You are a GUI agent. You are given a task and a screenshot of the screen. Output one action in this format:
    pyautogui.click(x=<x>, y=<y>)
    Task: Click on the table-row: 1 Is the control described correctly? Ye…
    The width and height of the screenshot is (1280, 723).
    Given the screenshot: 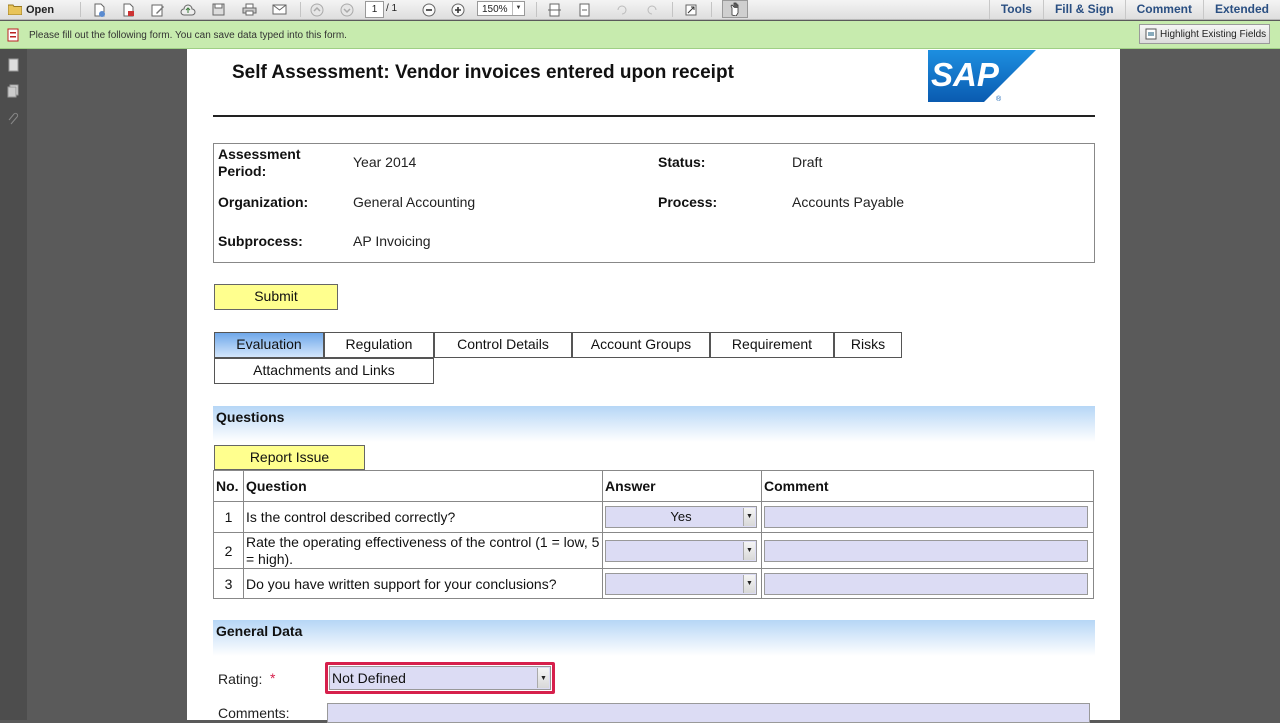 What is the action you would take?
    pyautogui.click(x=654, y=517)
    